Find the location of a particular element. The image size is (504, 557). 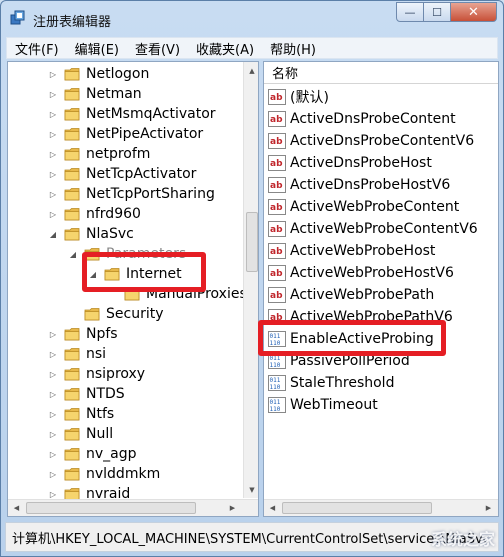

tree-item: ▷ nsi is located at coordinates (77, 354).